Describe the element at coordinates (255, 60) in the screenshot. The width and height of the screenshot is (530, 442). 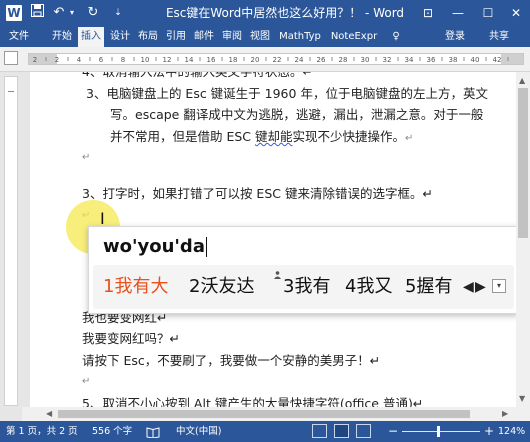
I see `ruler-number: 20` at that location.